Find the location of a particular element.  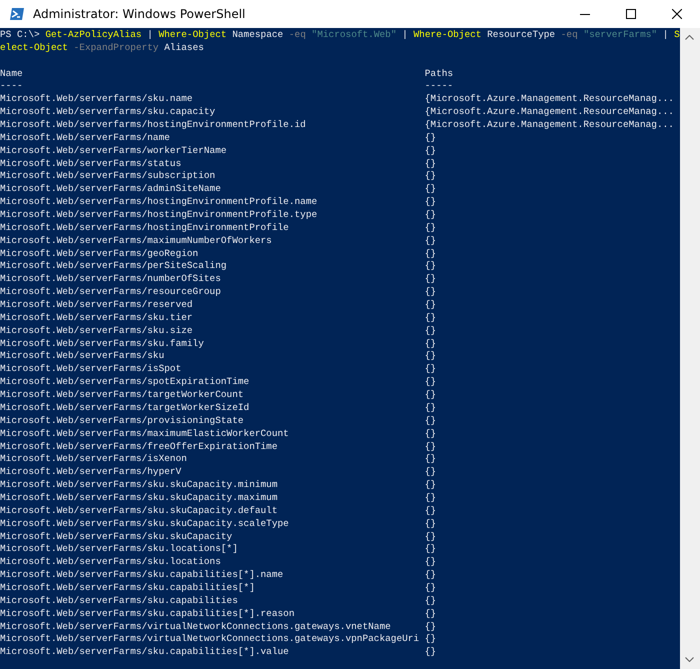

string-literal: "Microsoft.Web" is located at coordinates (354, 34).